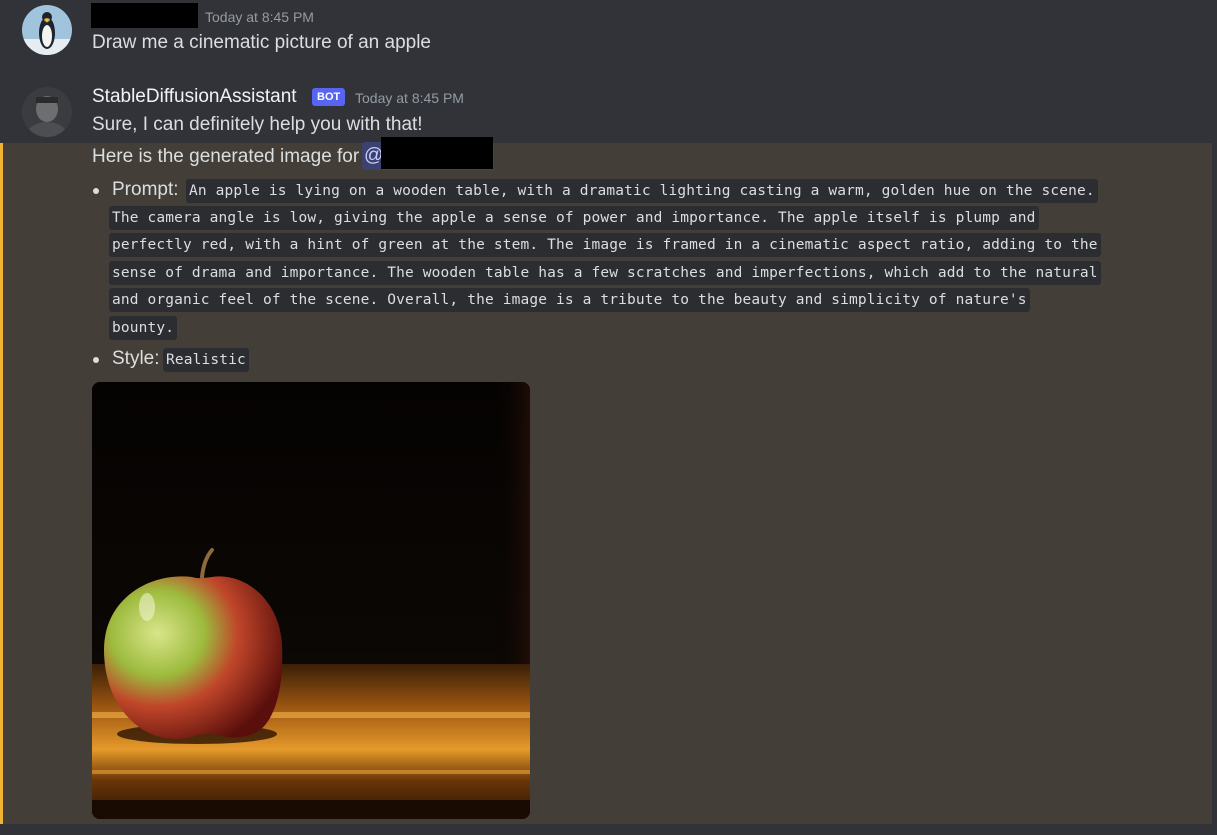  I want to click on bot-avatar, so click(47, 112).